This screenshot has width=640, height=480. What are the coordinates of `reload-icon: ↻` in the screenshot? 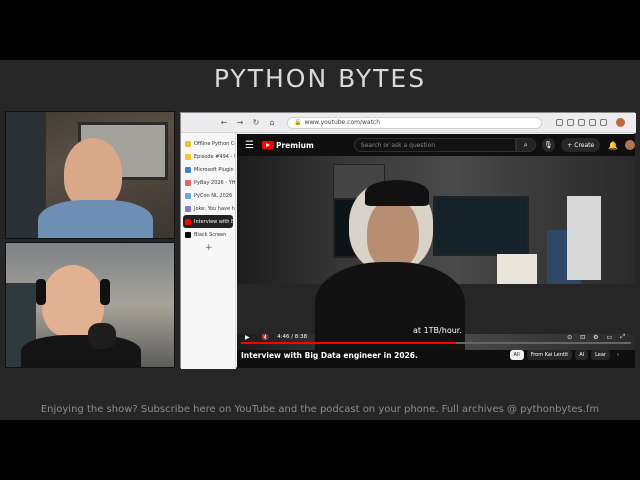 It's located at (256, 122).